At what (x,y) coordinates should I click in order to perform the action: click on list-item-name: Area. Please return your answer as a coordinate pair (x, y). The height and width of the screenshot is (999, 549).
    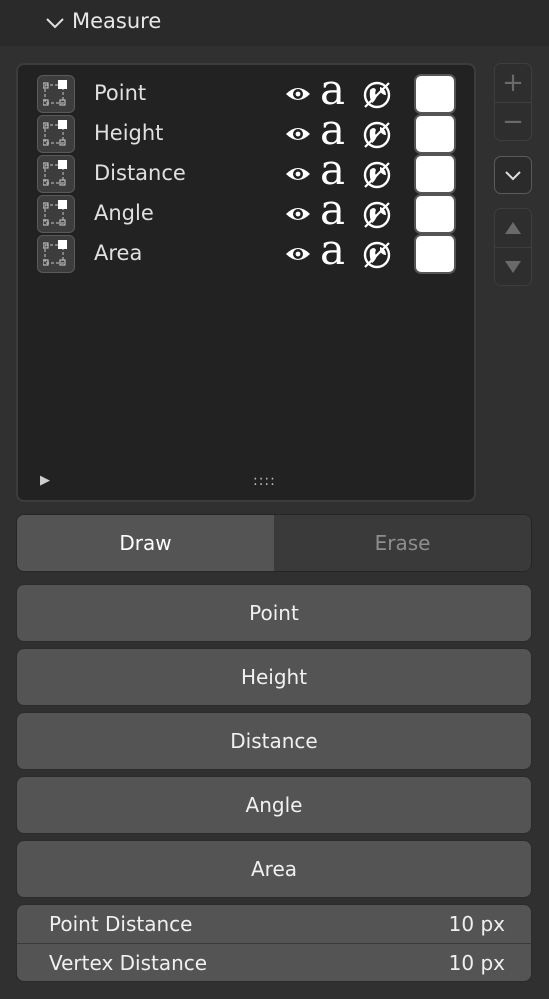
    Looking at the image, I should click on (118, 253).